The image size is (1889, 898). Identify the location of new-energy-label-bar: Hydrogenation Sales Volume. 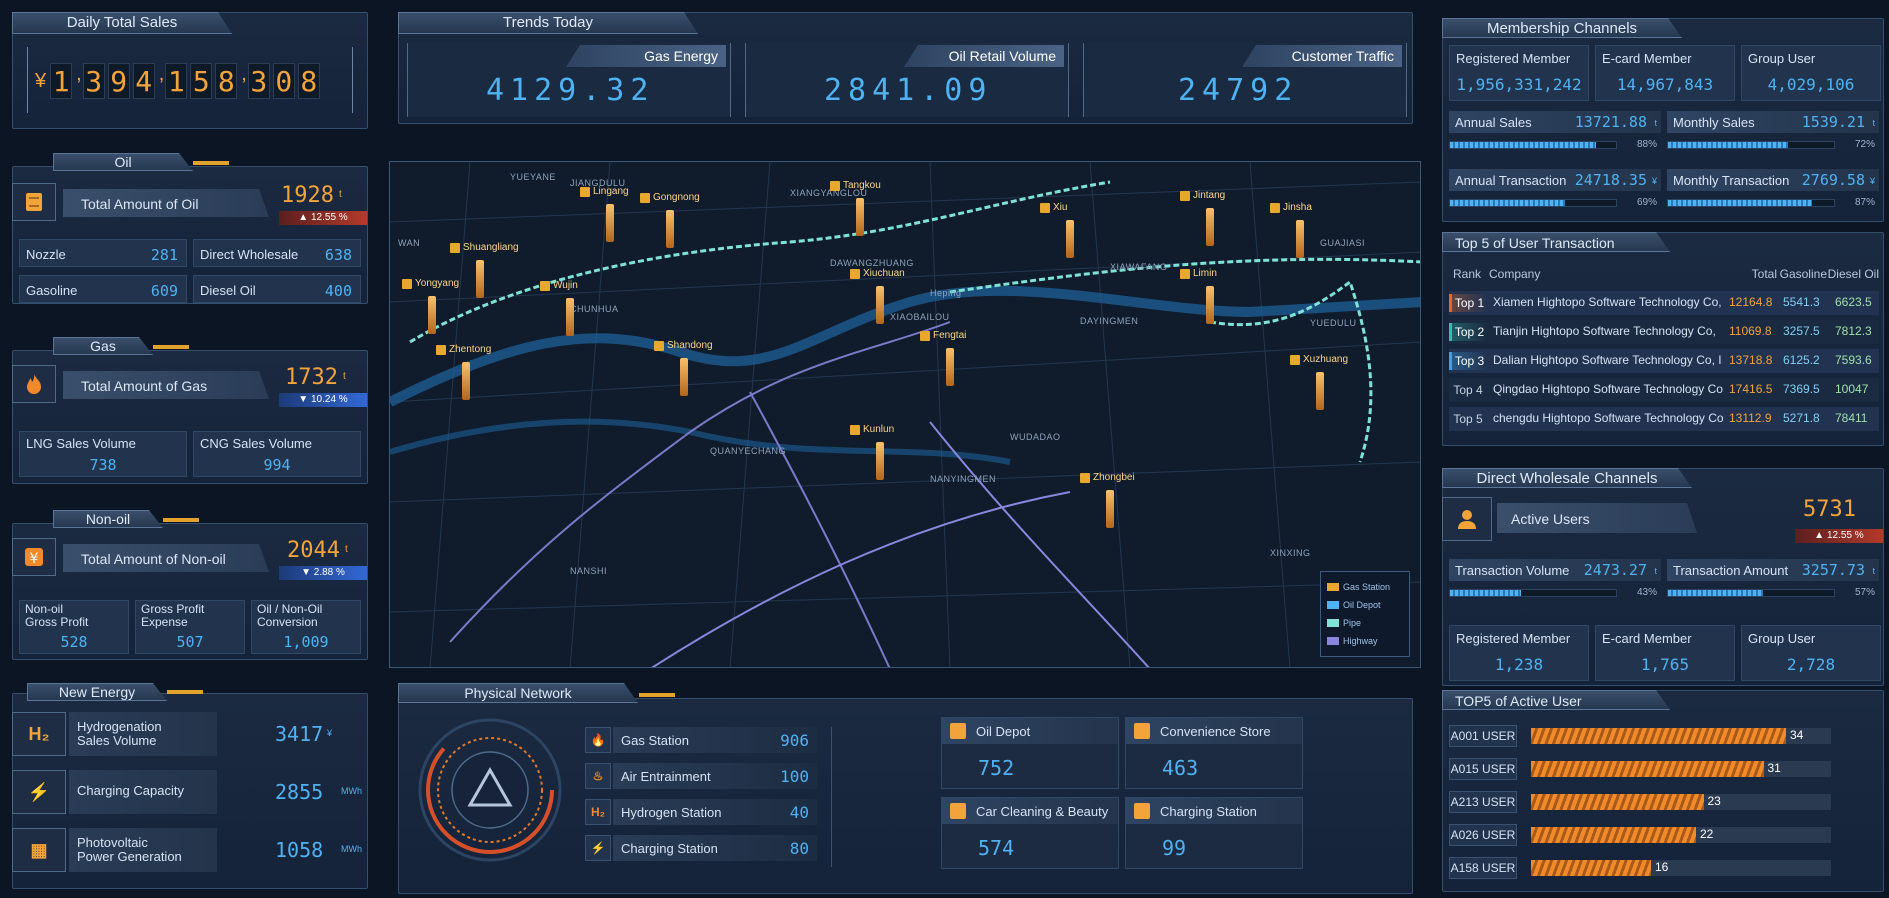
(143, 734).